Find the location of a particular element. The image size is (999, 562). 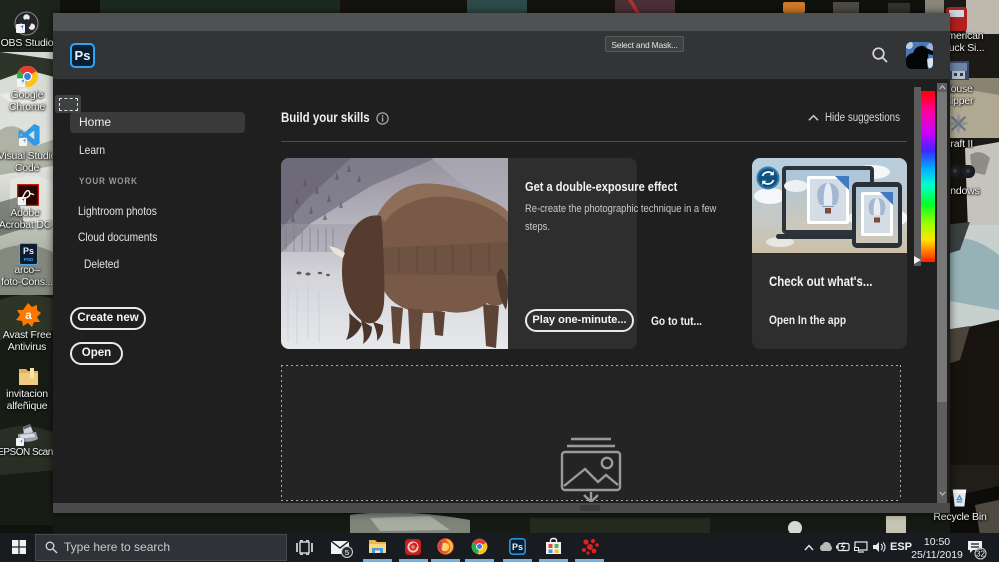

svg-text: a is located at coordinates (28, 315).